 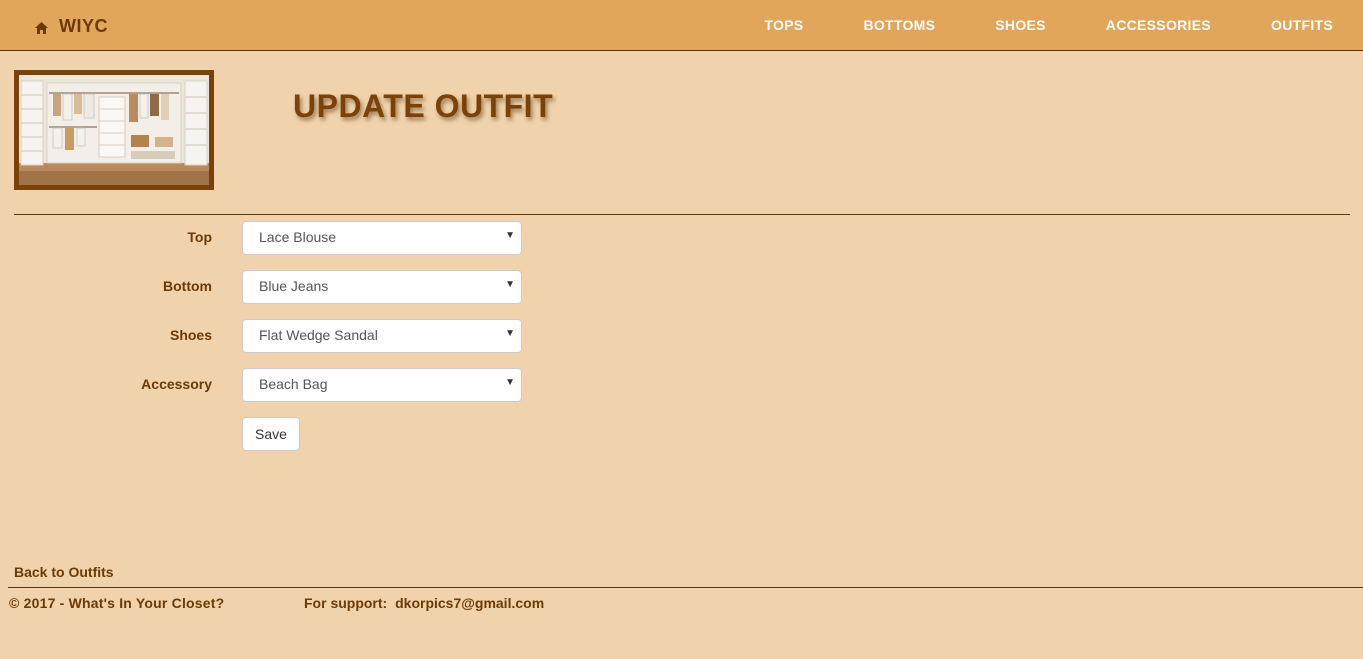 What do you see at coordinates (382, 385) in the screenshot?
I see `accessory-select: Beach Bag ▼` at bounding box center [382, 385].